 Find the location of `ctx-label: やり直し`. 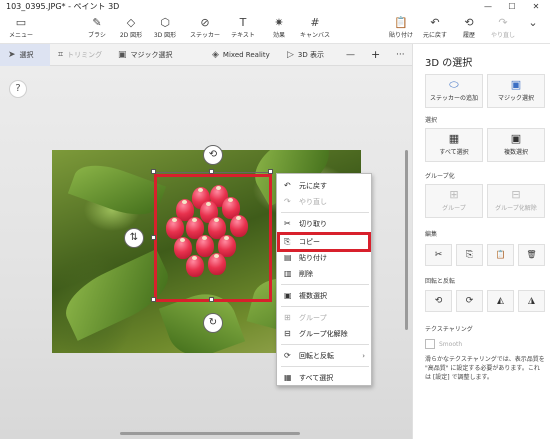

ctx-label: やり直し is located at coordinates (313, 202).